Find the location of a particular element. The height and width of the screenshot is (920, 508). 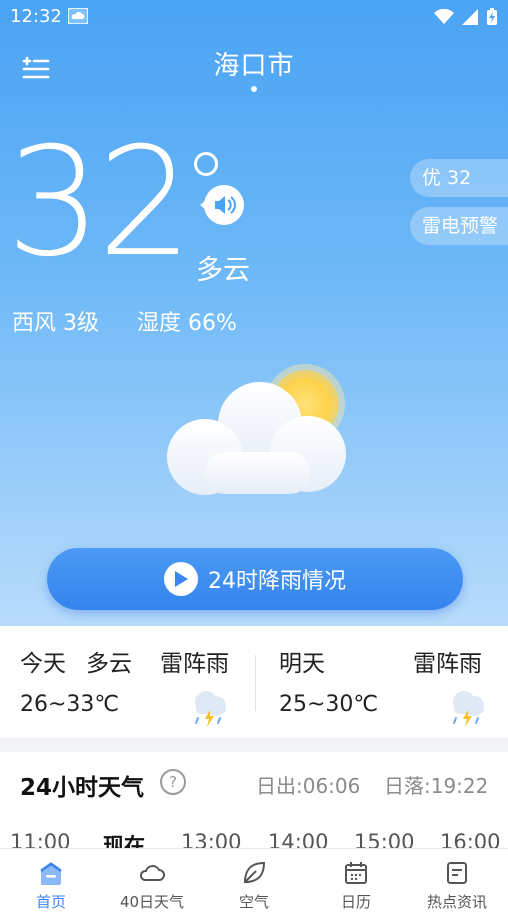

bottom-tab-bar: 首页 40日天气 空气 日历 热点资讯 is located at coordinates (254, 884).